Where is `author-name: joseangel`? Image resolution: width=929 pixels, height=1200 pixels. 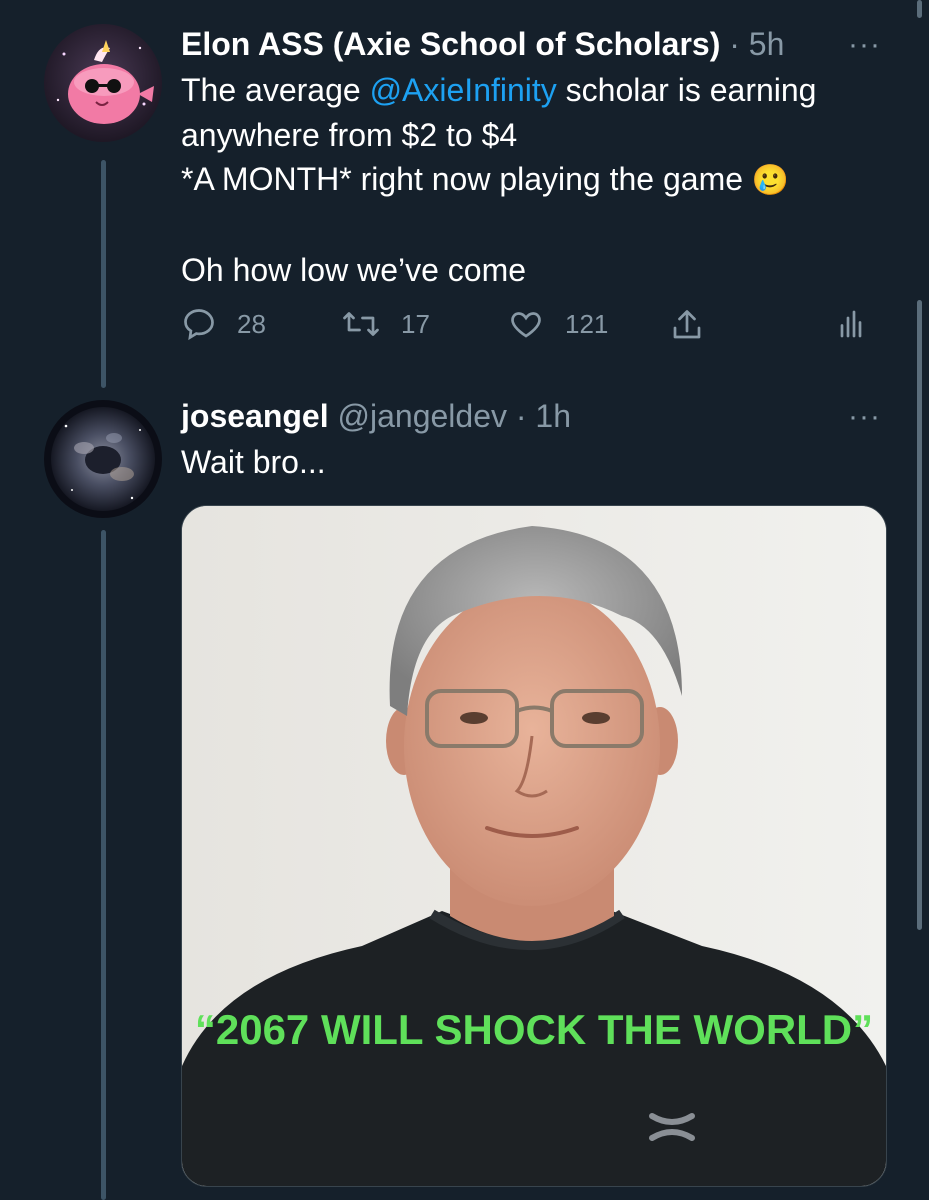 author-name: joseangel is located at coordinates (255, 416).